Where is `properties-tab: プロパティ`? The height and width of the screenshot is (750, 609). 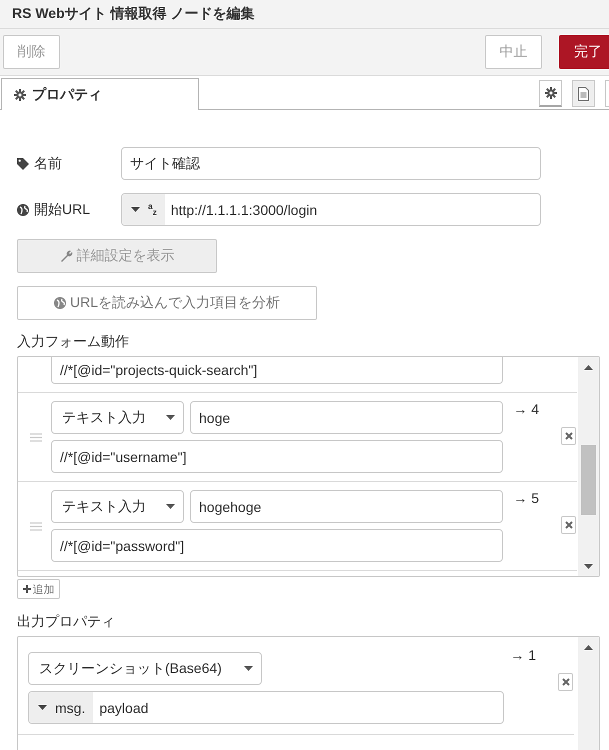
properties-tab: プロパティ is located at coordinates (100, 94).